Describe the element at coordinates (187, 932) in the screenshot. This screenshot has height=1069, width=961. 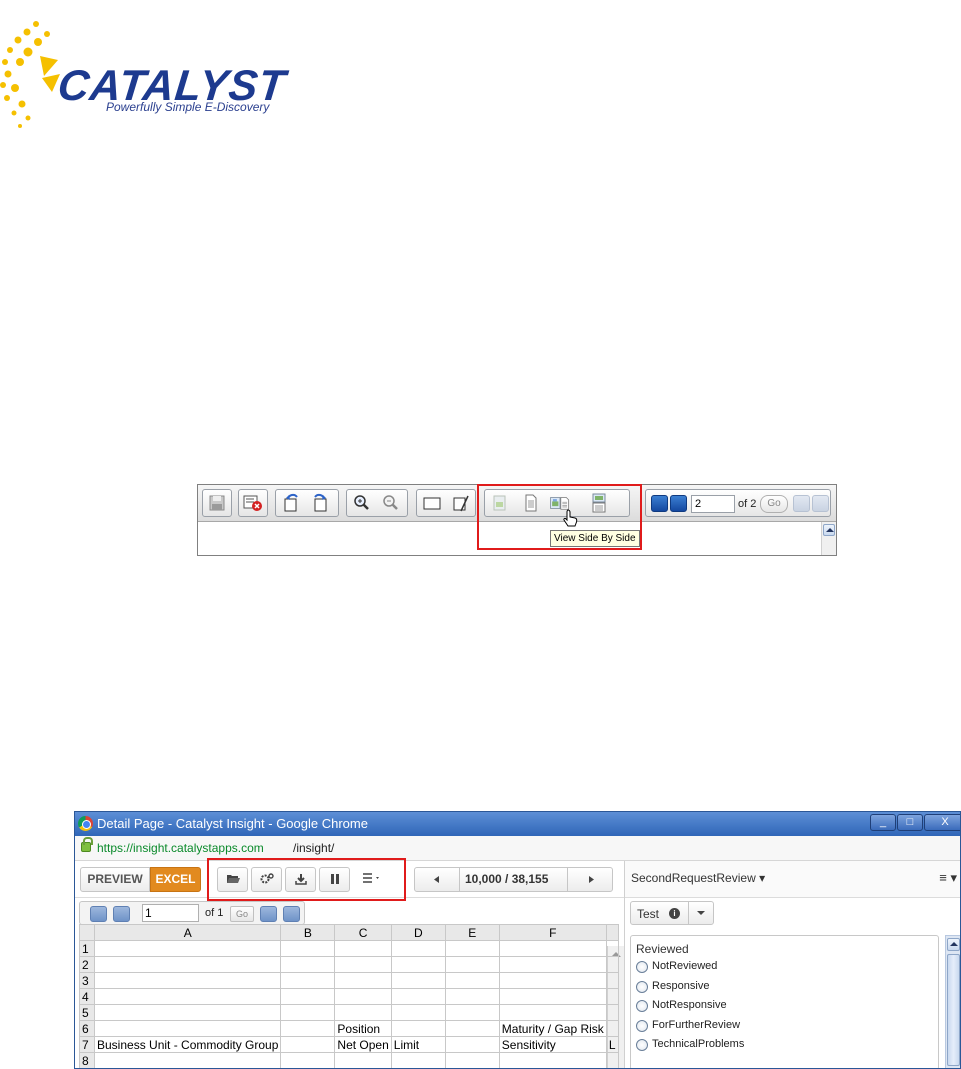
I see `column-header: A` at that location.